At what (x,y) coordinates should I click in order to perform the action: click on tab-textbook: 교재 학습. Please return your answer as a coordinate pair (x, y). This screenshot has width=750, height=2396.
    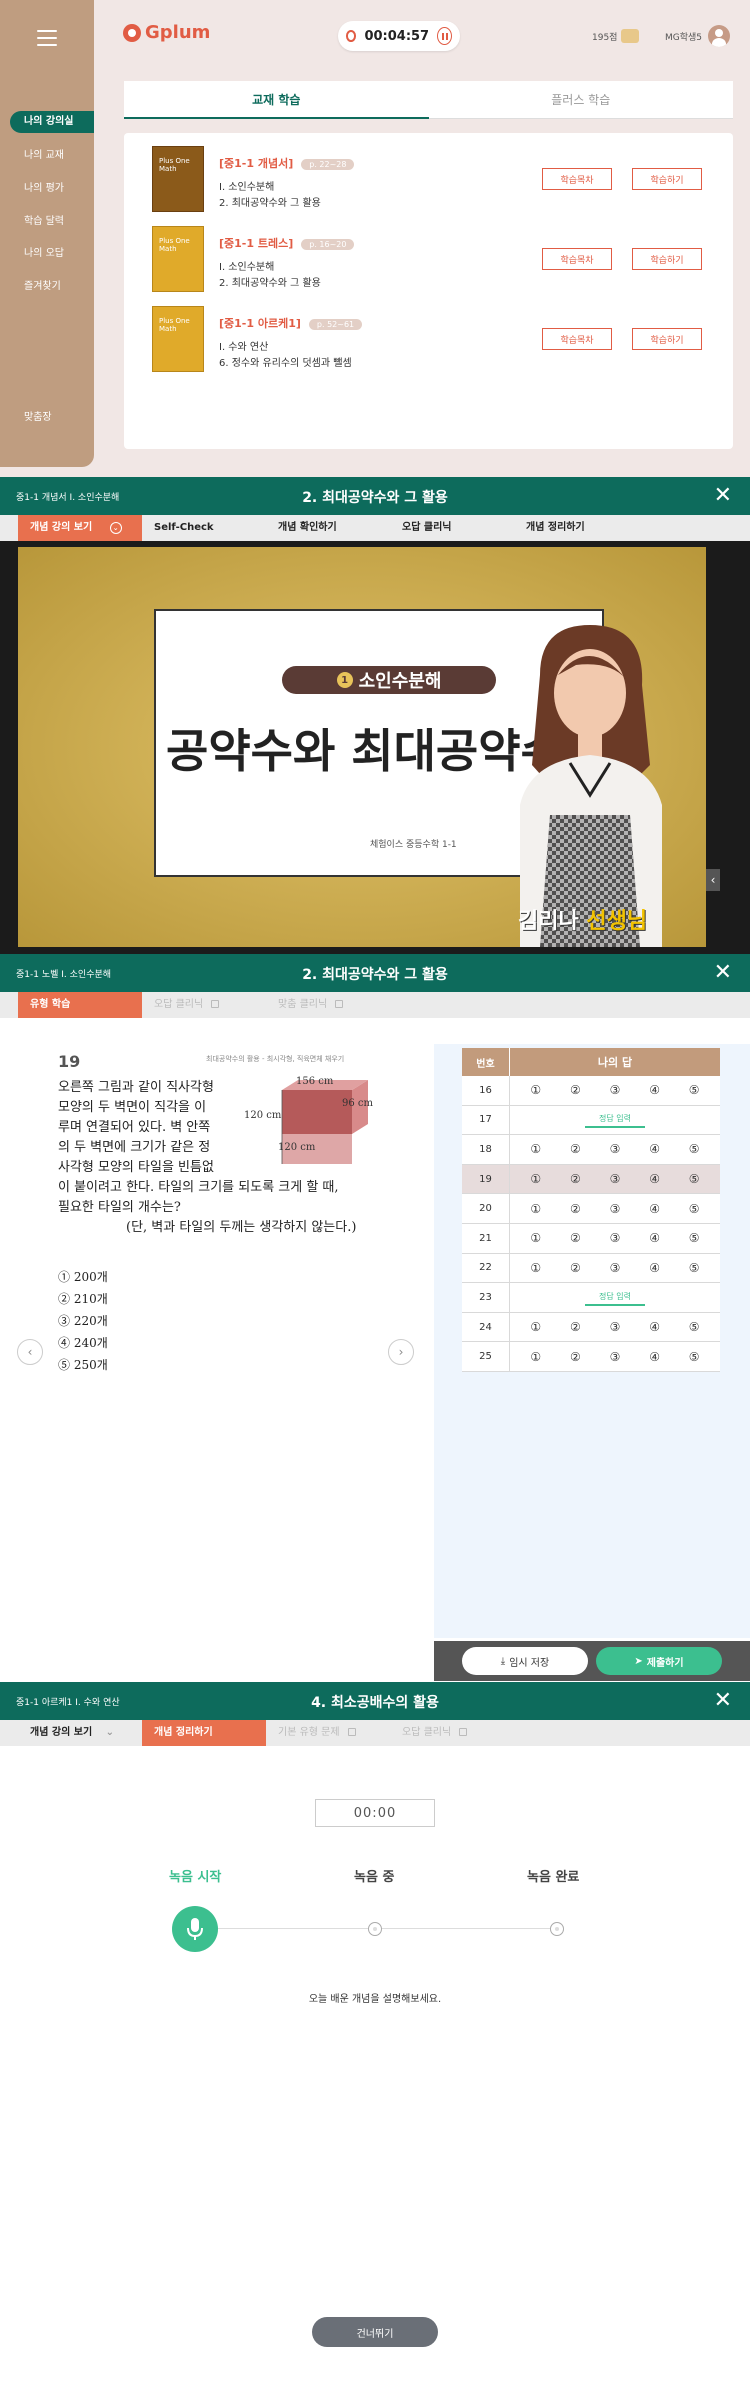
    Looking at the image, I should click on (276, 100).